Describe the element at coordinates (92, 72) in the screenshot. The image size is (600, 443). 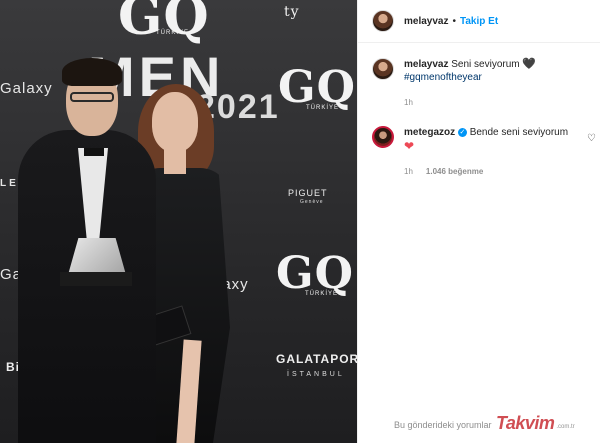
I see `man-hair` at that location.